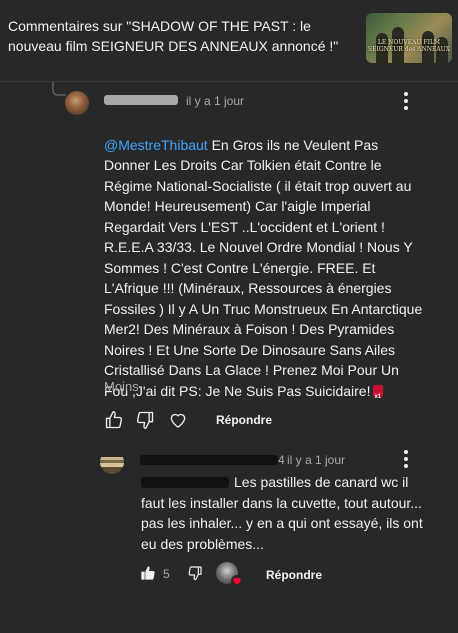  I want to click on flag-emoji-icon, so click(378, 395).